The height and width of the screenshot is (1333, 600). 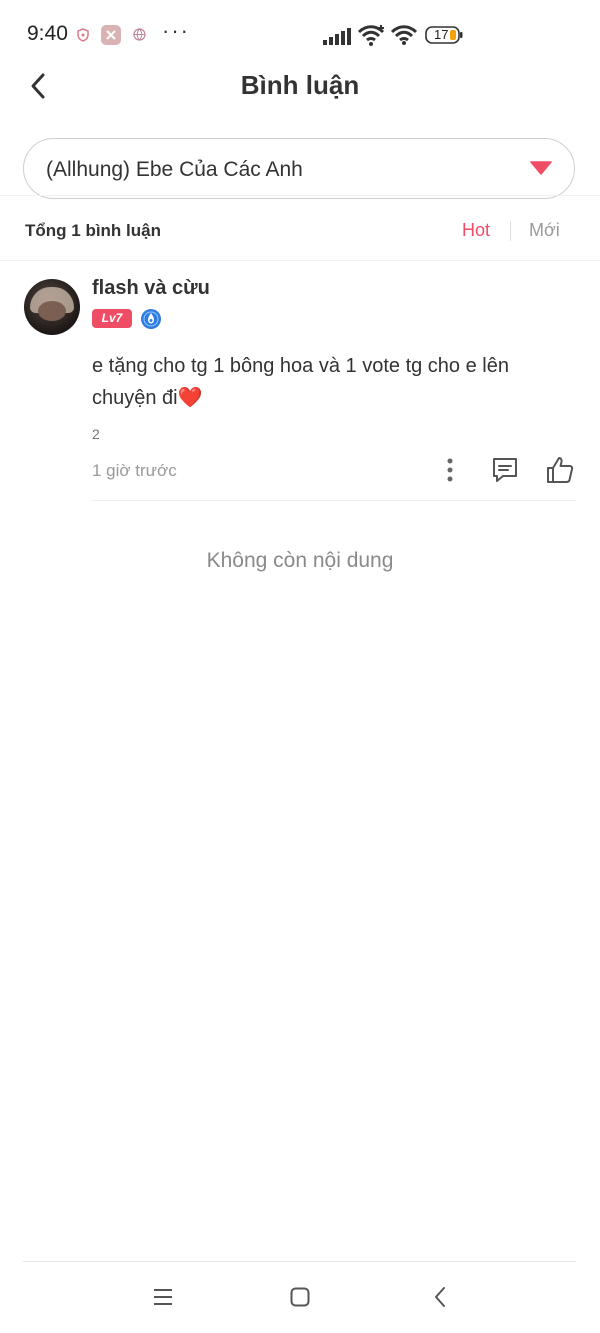 I want to click on home-button, so click(x=300, y=1297).